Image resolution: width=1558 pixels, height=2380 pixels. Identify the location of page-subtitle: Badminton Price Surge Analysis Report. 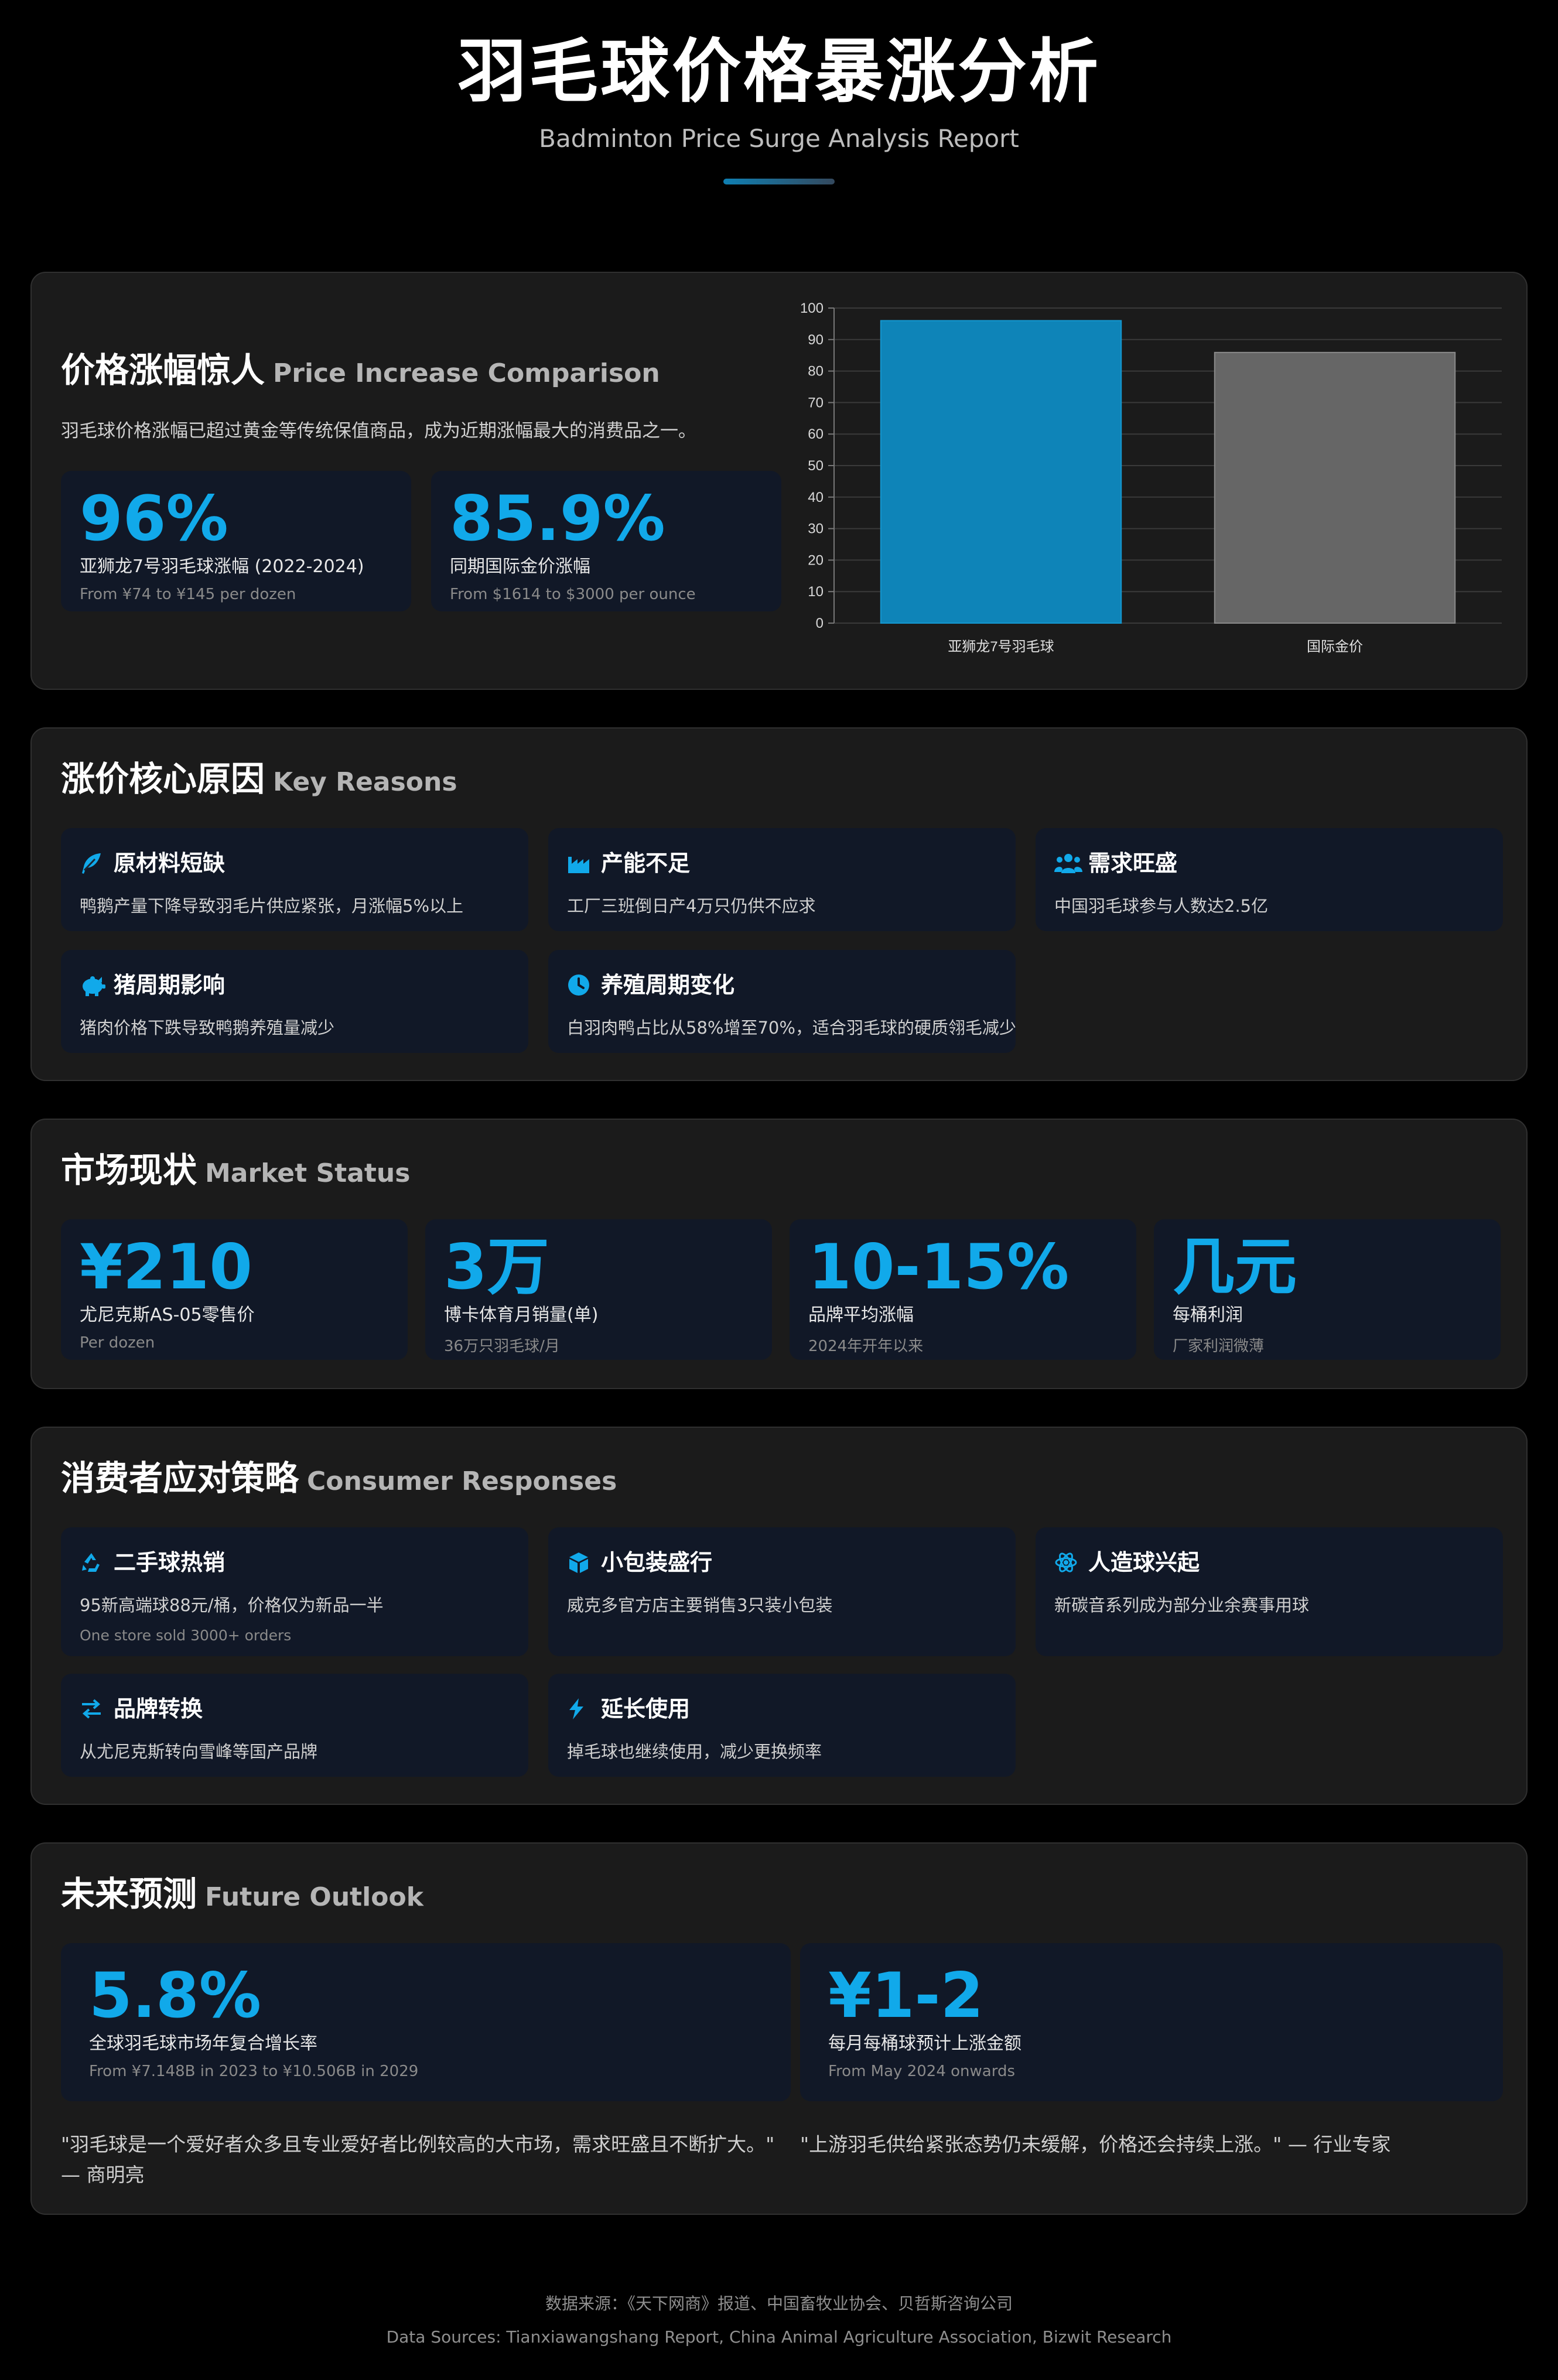
(779, 138).